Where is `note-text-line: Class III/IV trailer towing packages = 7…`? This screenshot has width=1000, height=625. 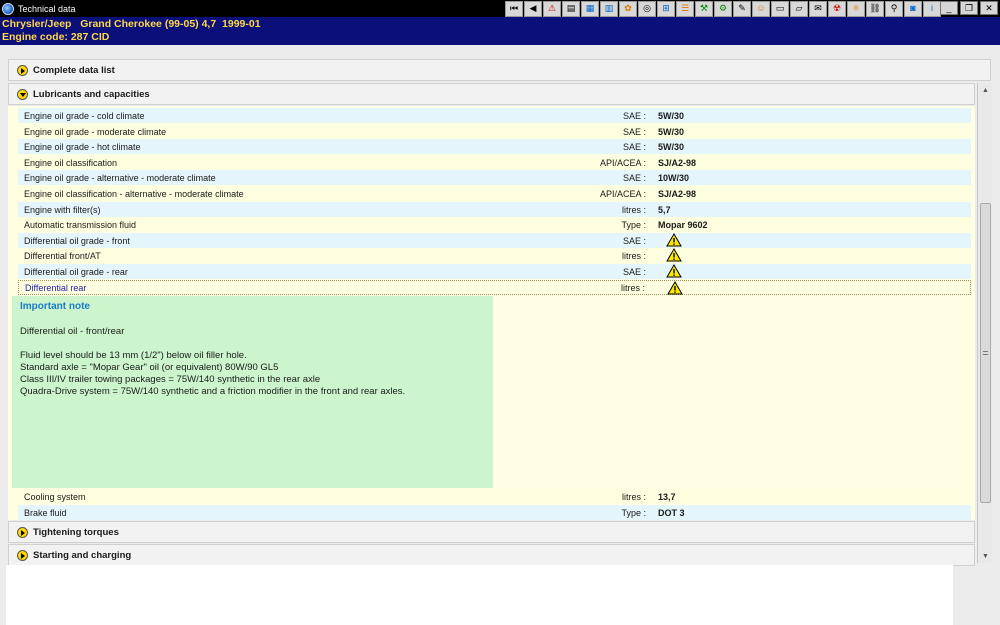
note-text-line: Class III/IV trailer towing packages = 7… is located at coordinates (170, 379).